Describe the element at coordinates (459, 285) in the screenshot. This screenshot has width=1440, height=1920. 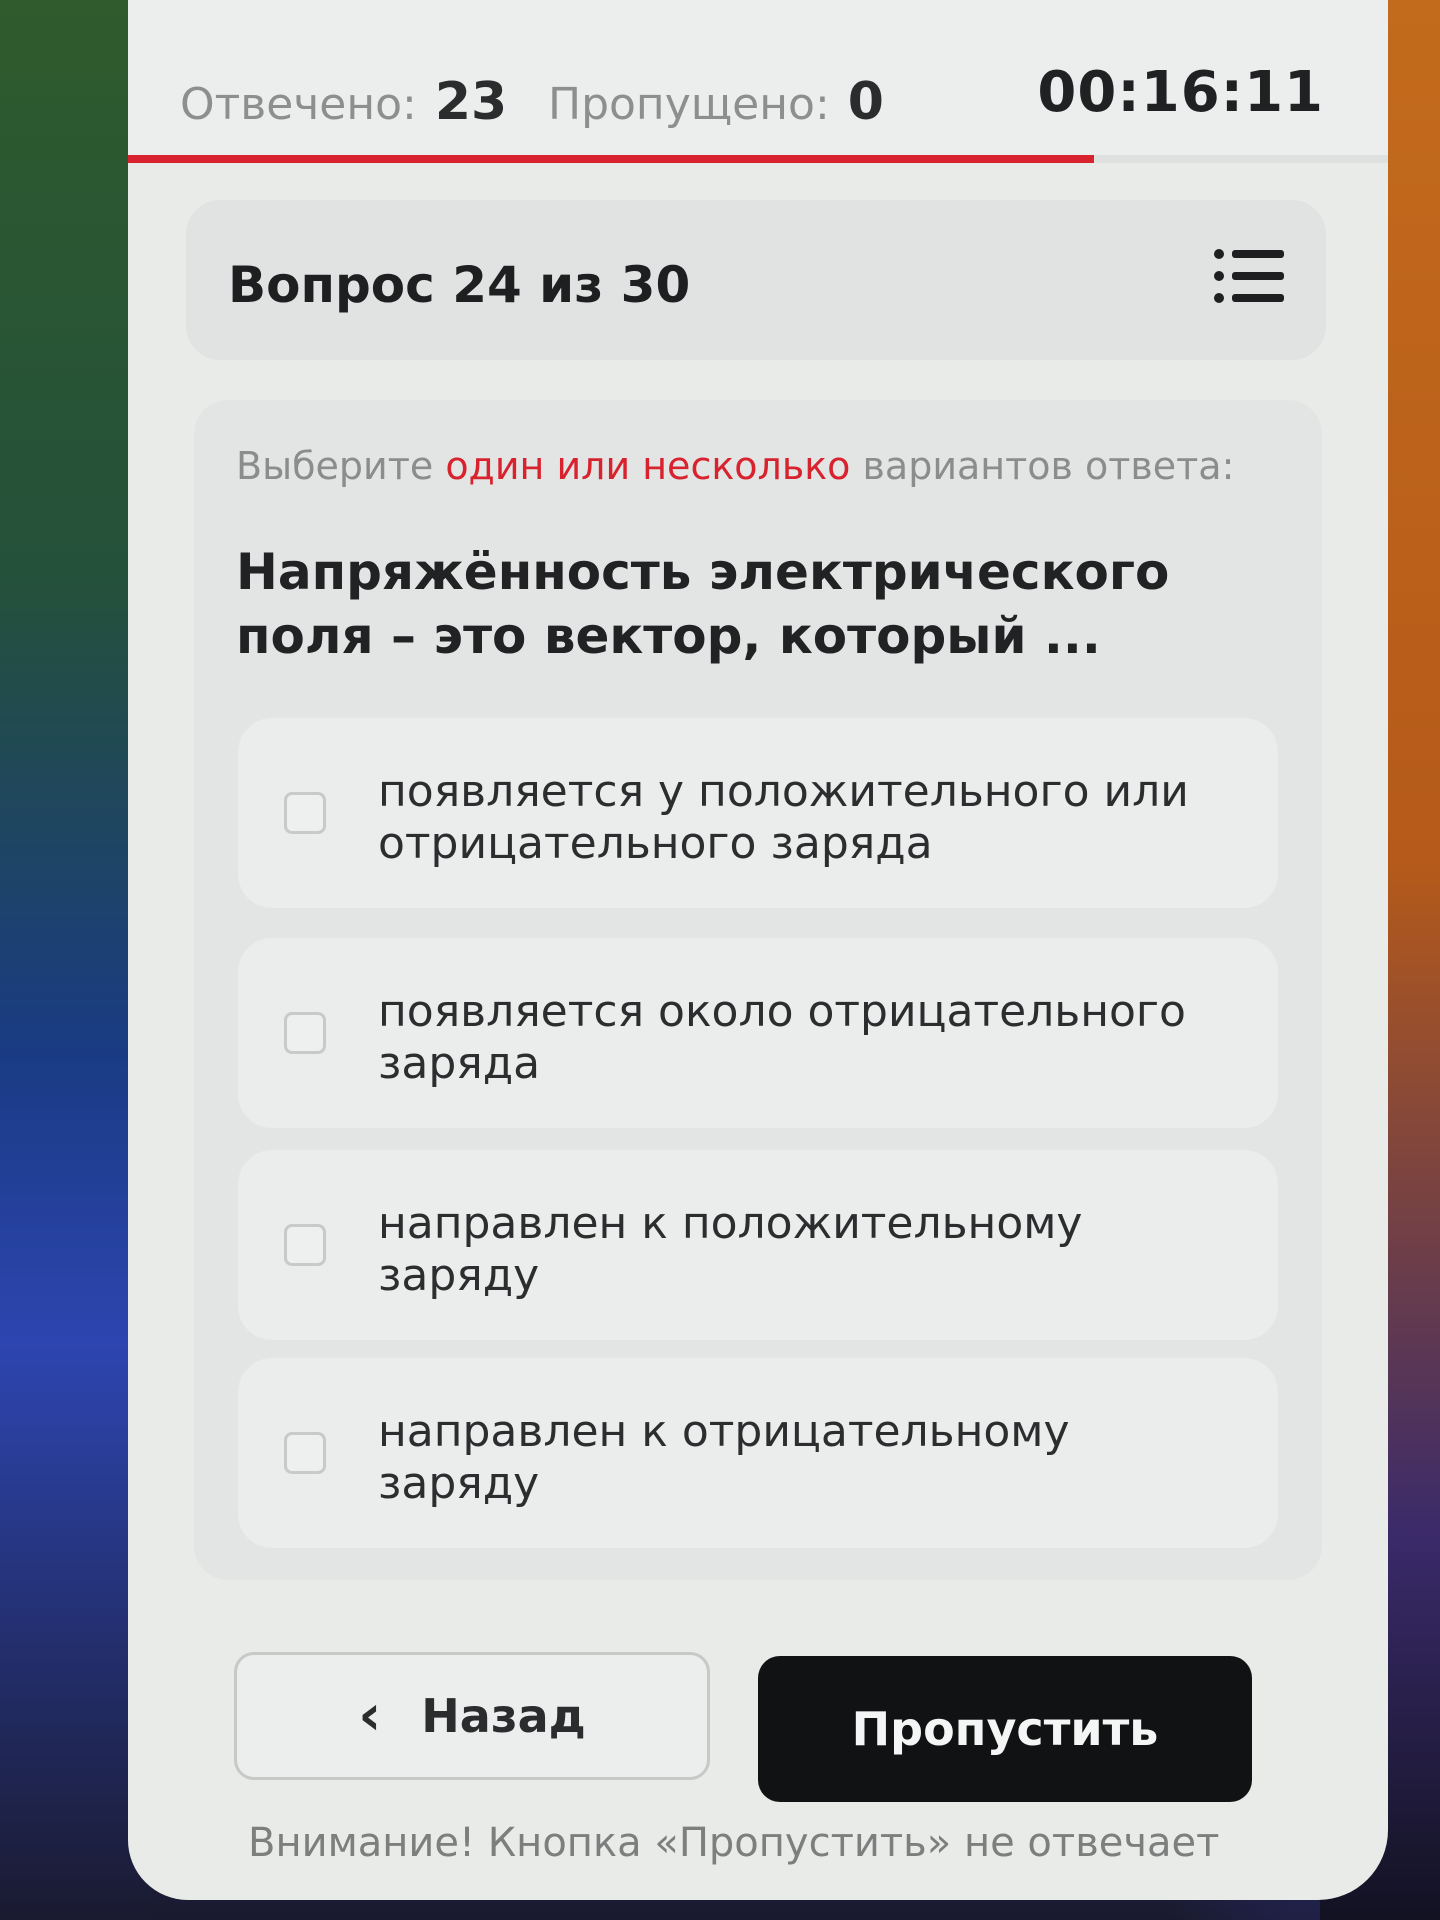
I see `question-counter: Вопрос 24 из 30` at that location.